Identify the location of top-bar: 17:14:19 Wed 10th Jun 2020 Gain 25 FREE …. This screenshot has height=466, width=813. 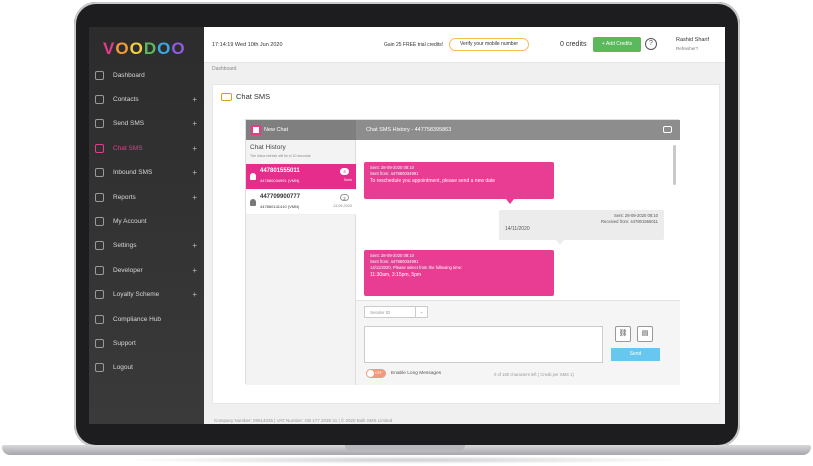
(464, 45).